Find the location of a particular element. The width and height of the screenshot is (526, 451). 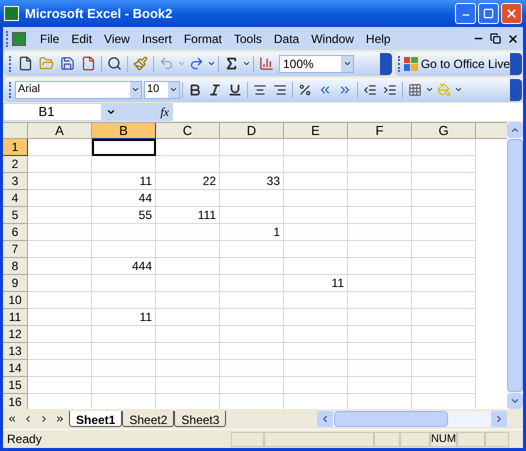

close-icon is located at coordinates (511, 13).